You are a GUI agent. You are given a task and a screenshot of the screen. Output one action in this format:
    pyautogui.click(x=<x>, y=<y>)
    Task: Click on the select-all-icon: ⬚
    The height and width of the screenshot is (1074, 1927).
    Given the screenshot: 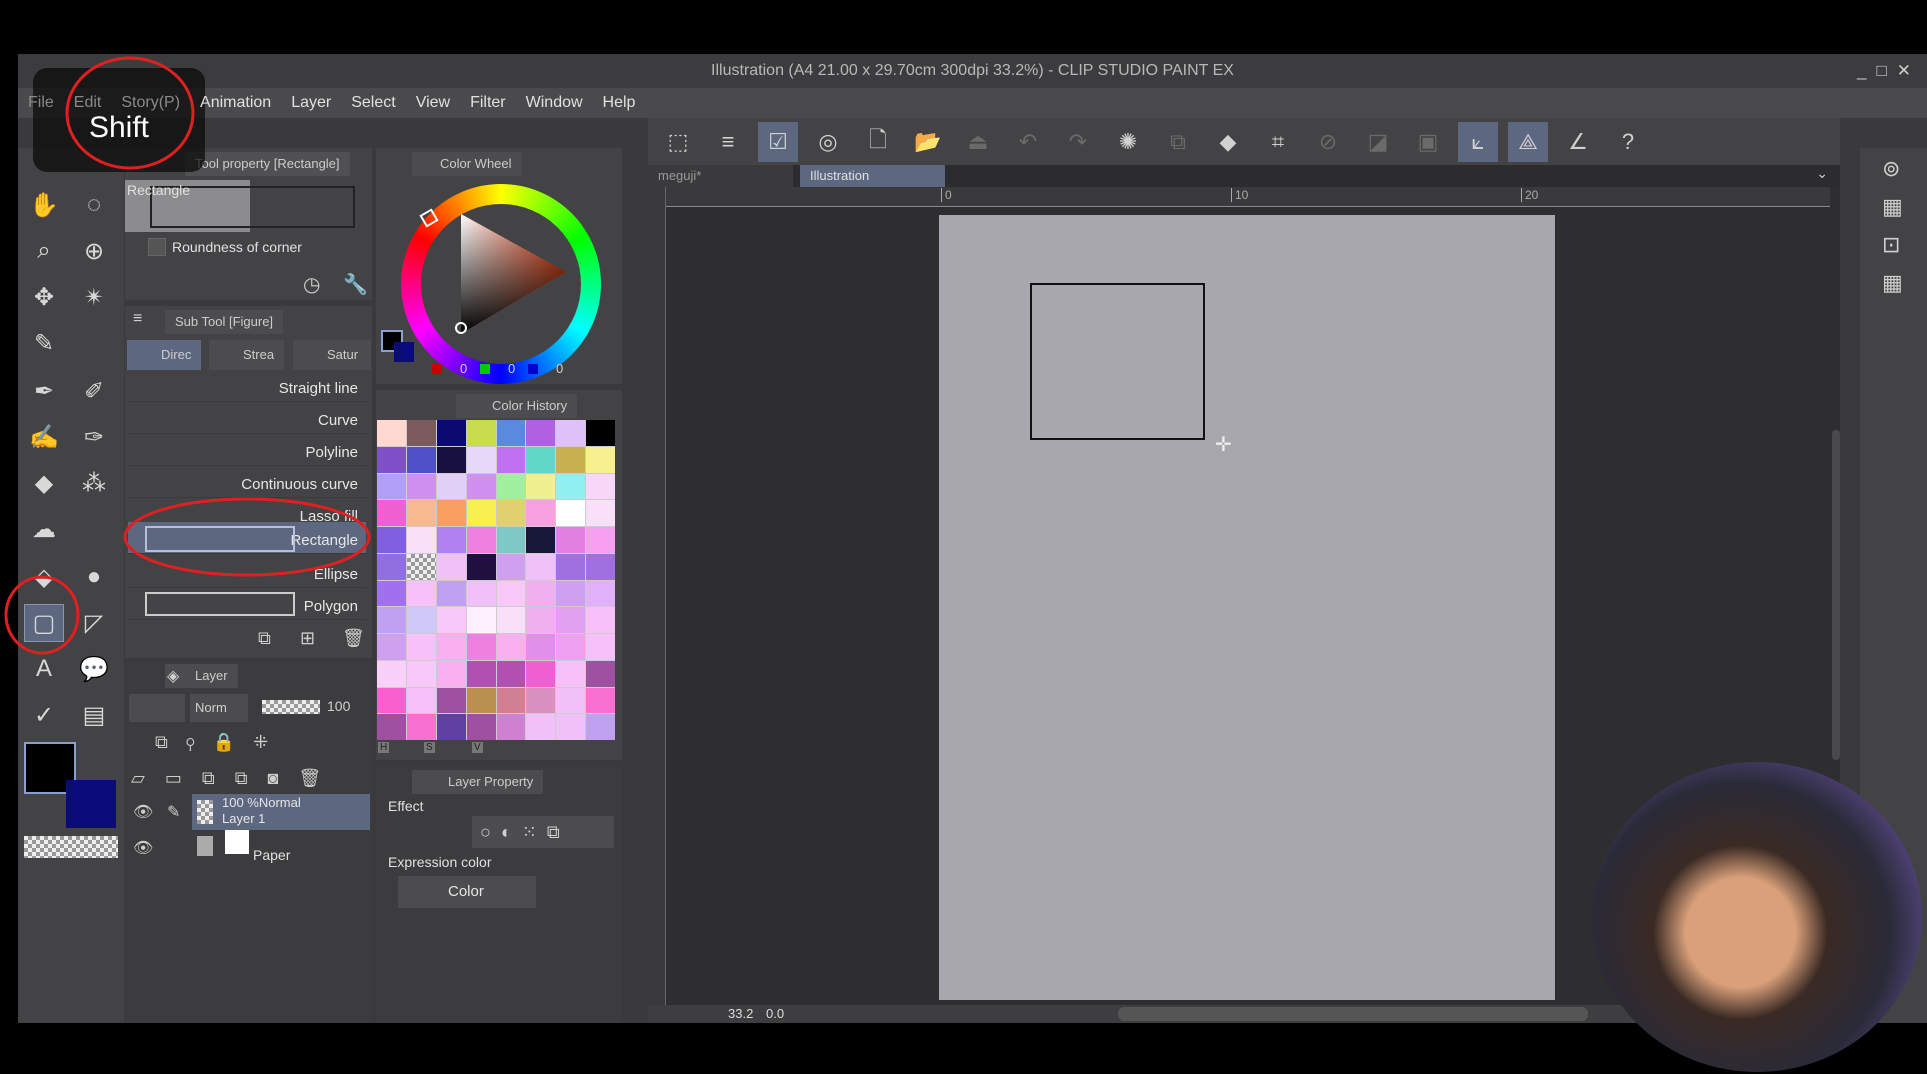 What is the action you would take?
    pyautogui.click(x=678, y=142)
    